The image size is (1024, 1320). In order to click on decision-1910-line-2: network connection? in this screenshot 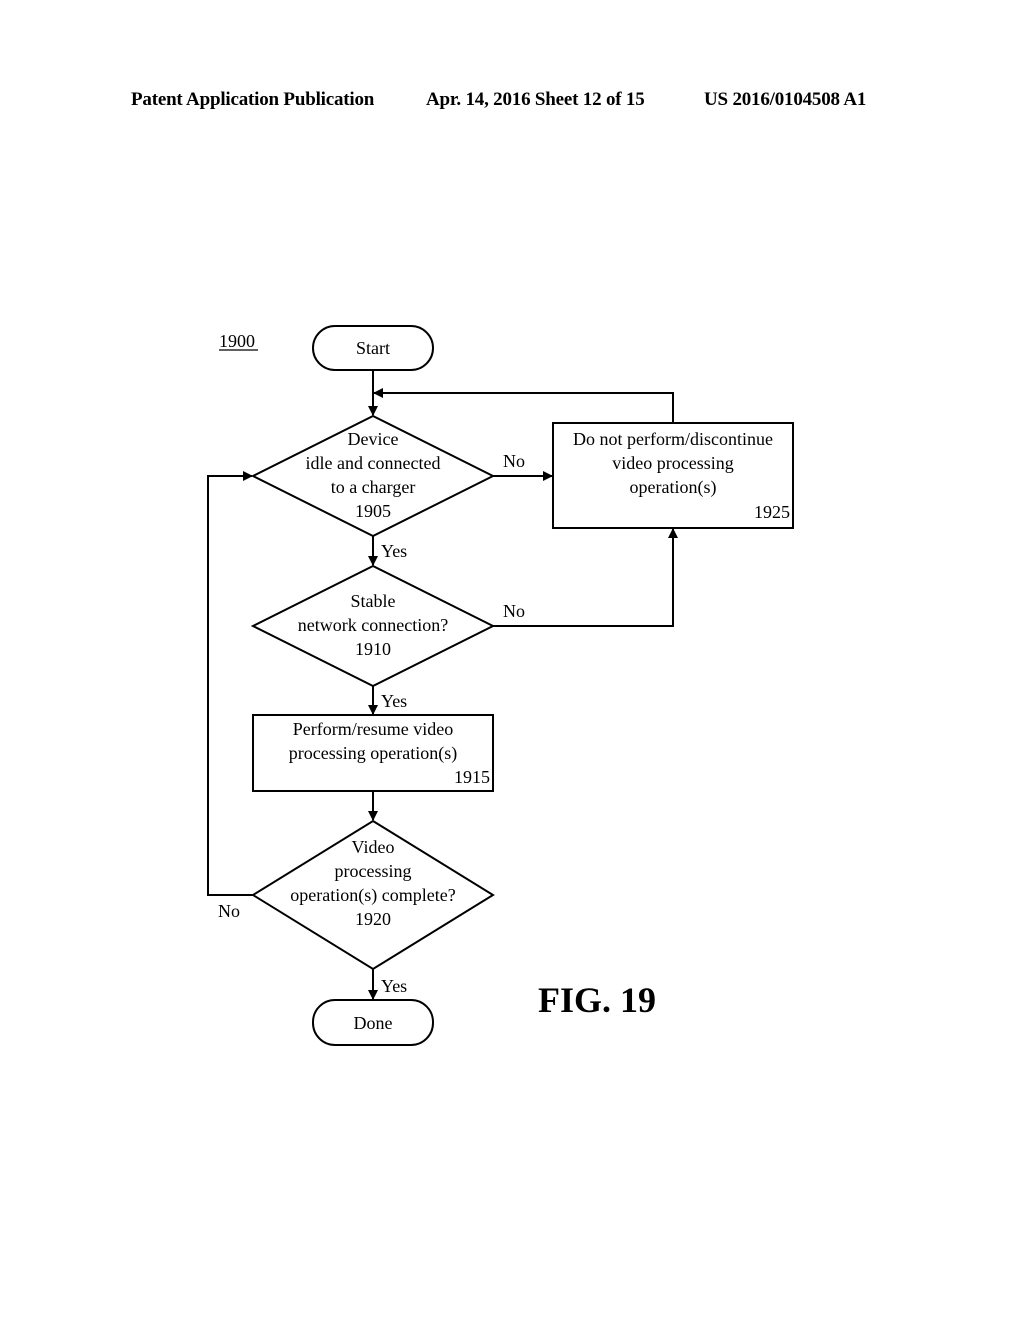, I will do `click(373, 625)`.